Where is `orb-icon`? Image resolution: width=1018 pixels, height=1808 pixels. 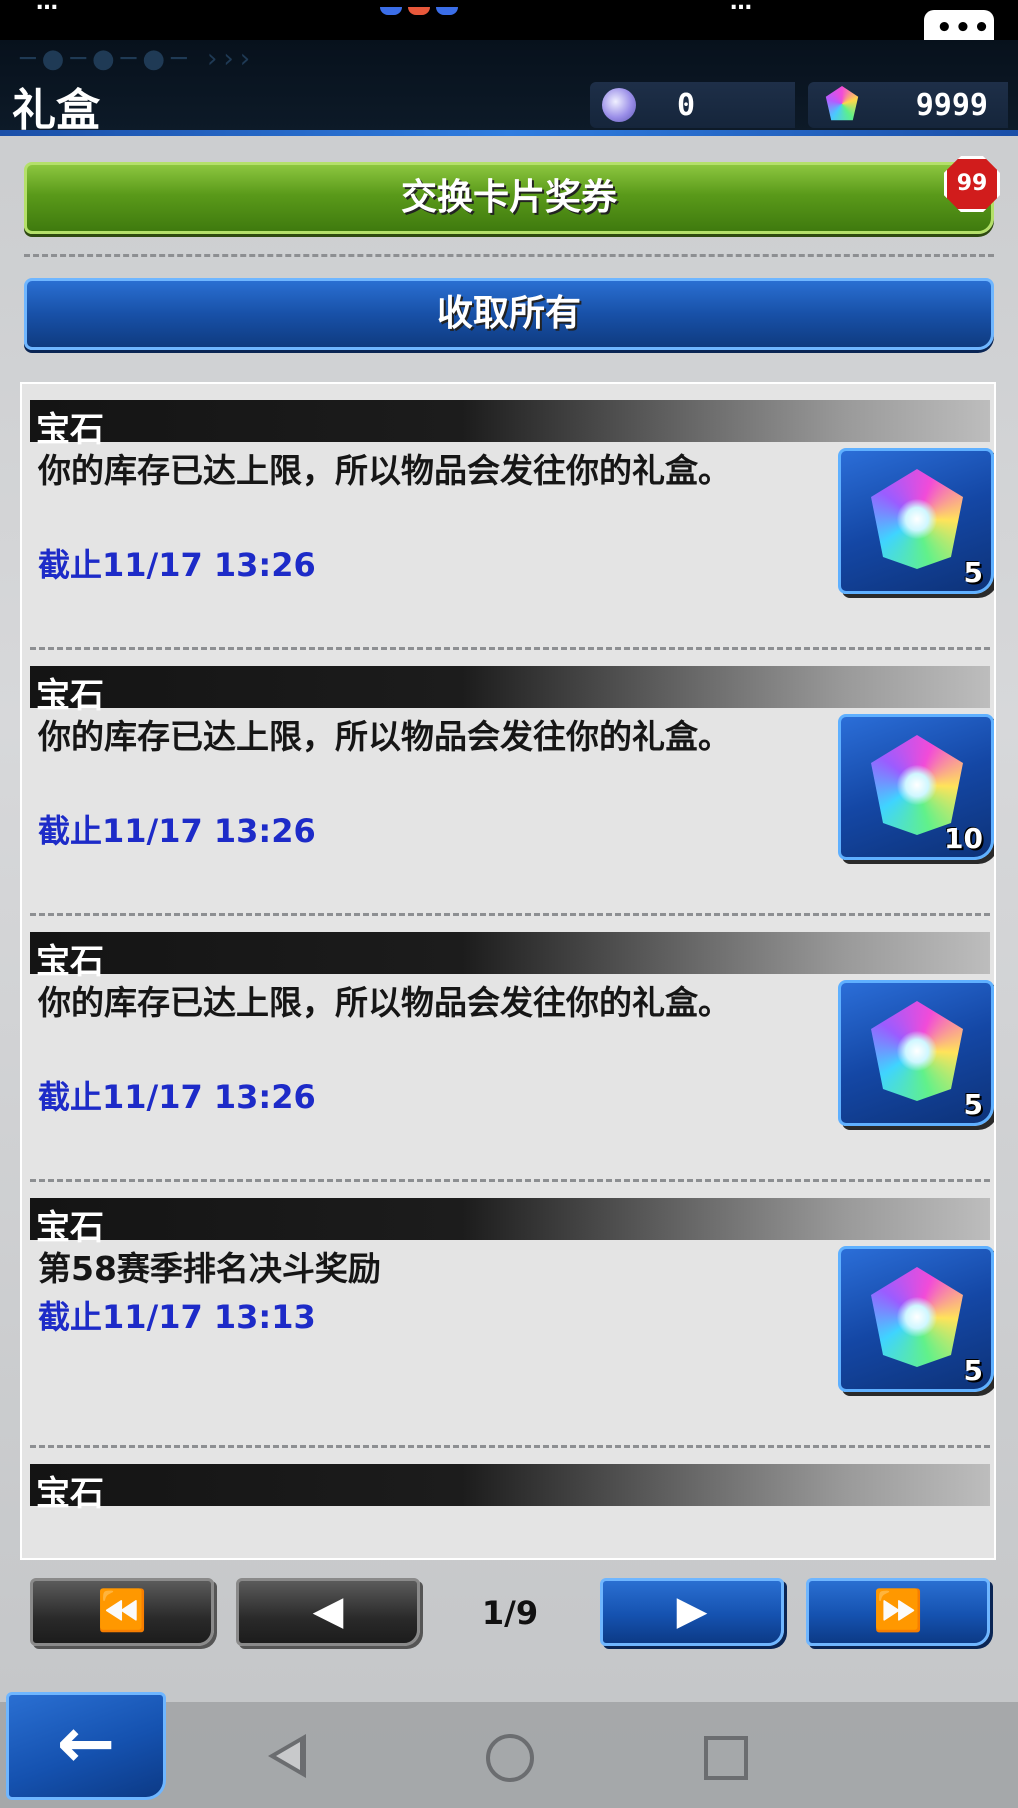 orb-icon is located at coordinates (619, 105).